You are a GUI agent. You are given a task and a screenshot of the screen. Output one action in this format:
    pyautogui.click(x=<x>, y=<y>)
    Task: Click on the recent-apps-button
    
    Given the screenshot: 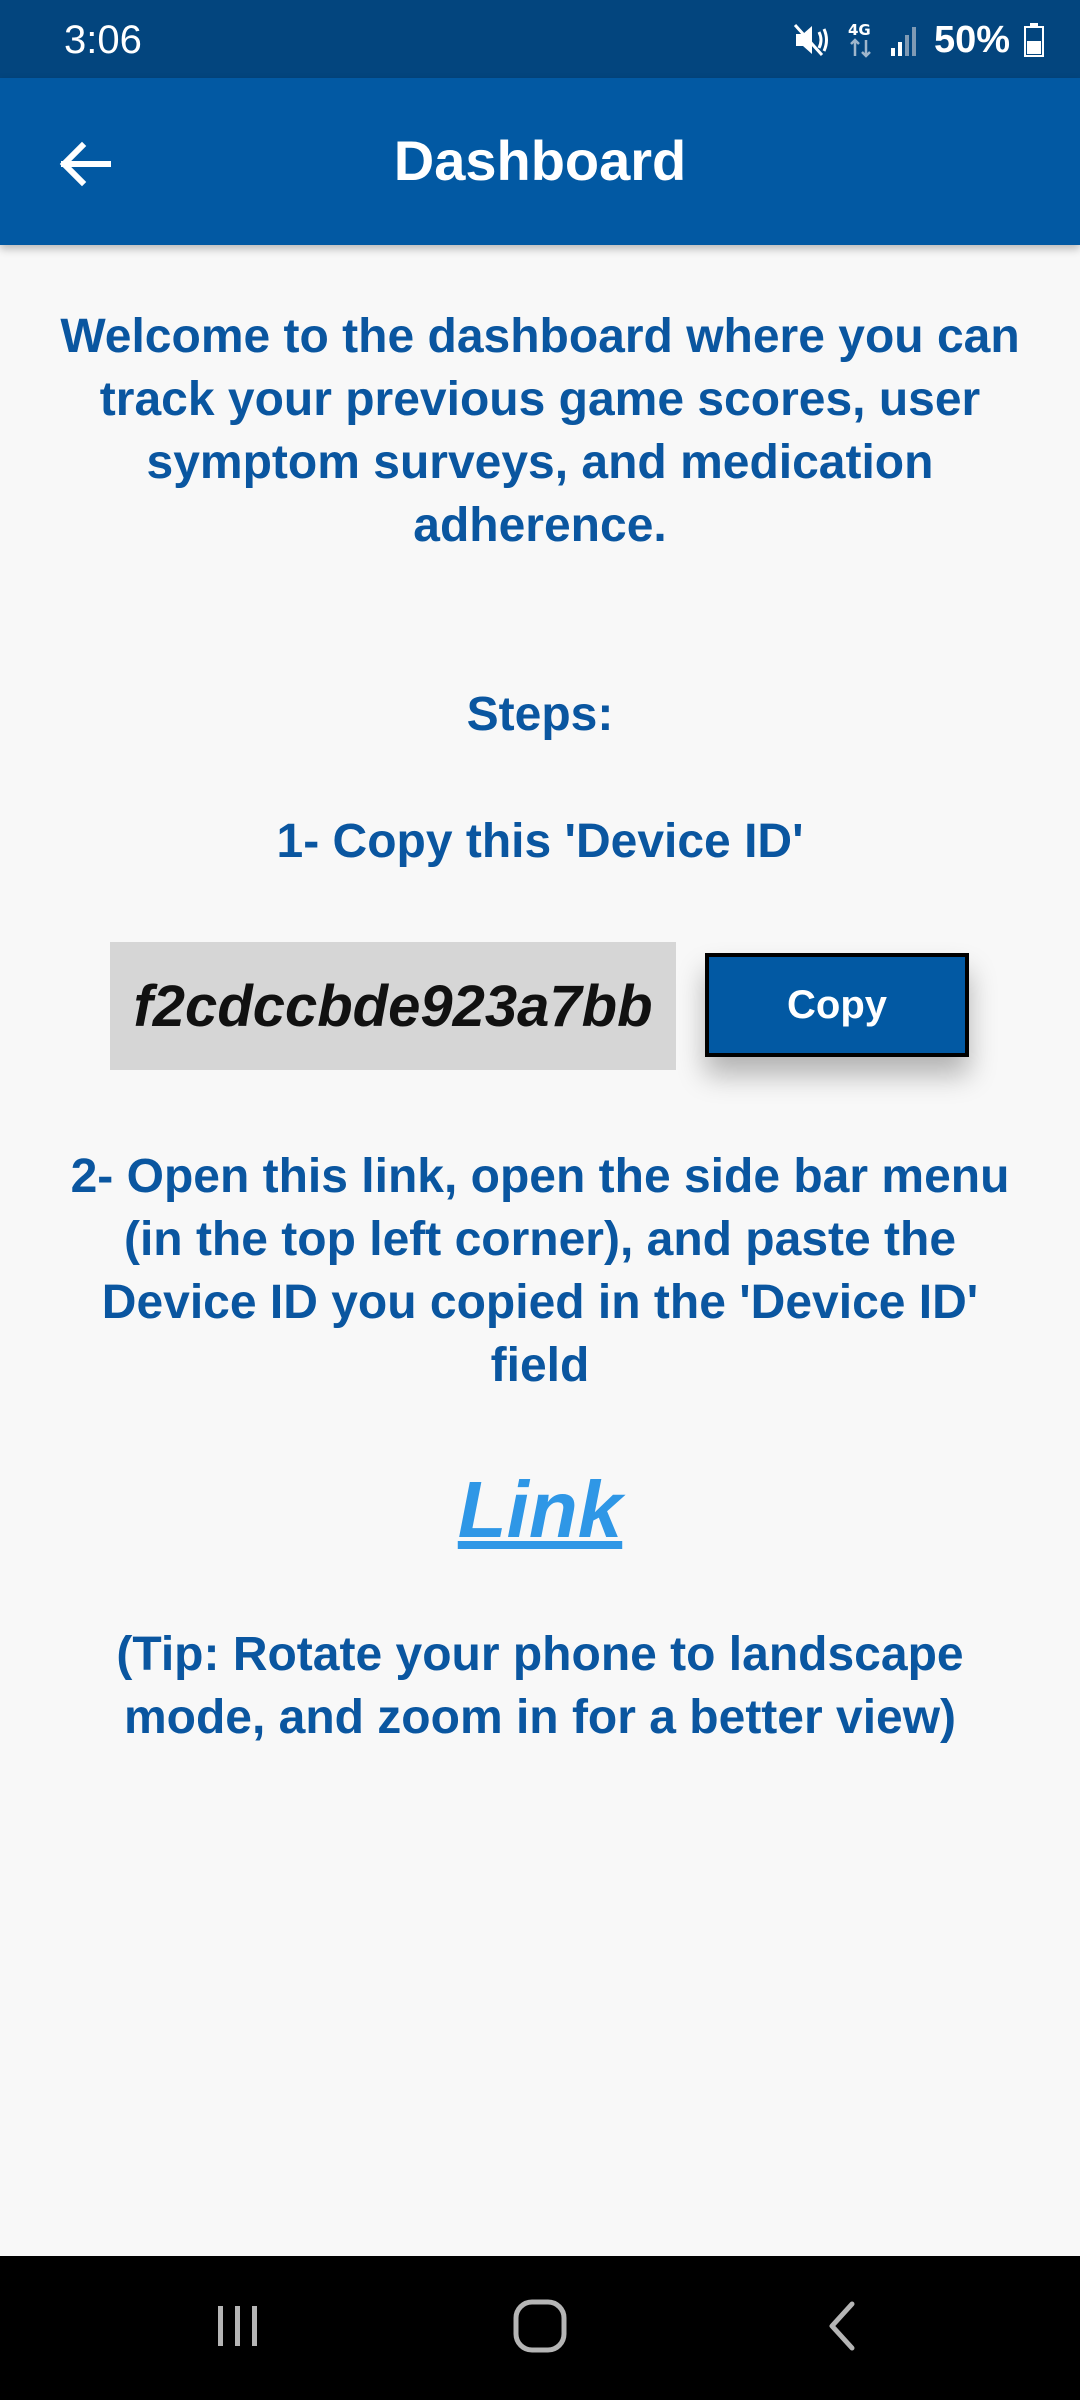 What is the action you would take?
    pyautogui.click(x=238, y=2328)
    